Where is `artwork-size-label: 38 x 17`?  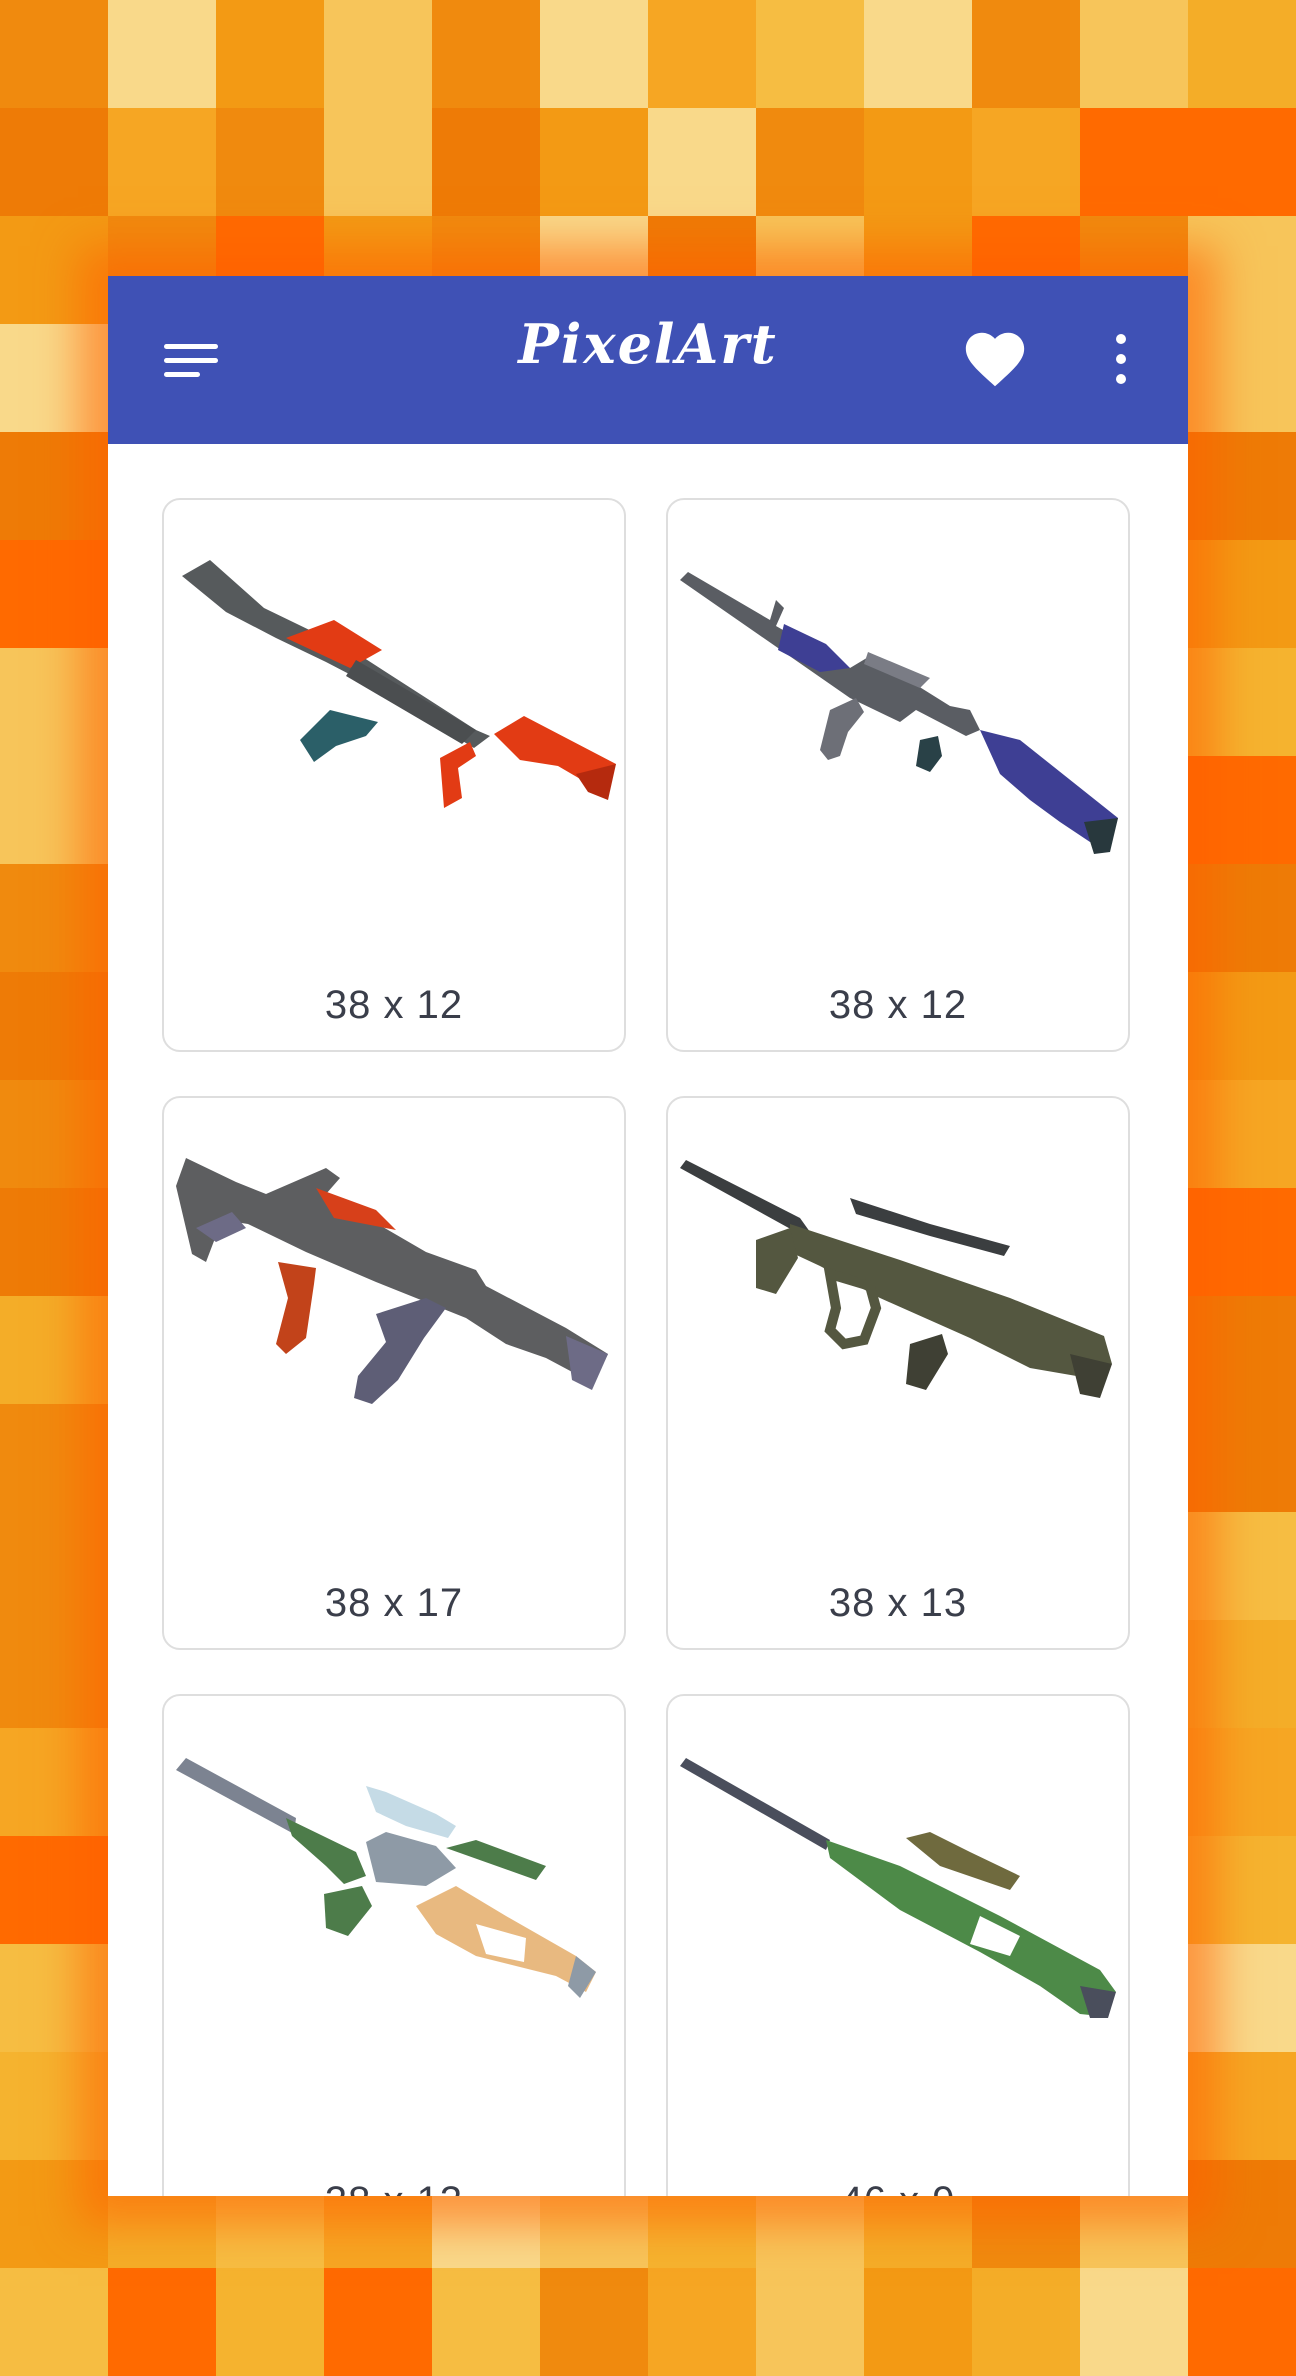 artwork-size-label: 38 x 17 is located at coordinates (394, 1603).